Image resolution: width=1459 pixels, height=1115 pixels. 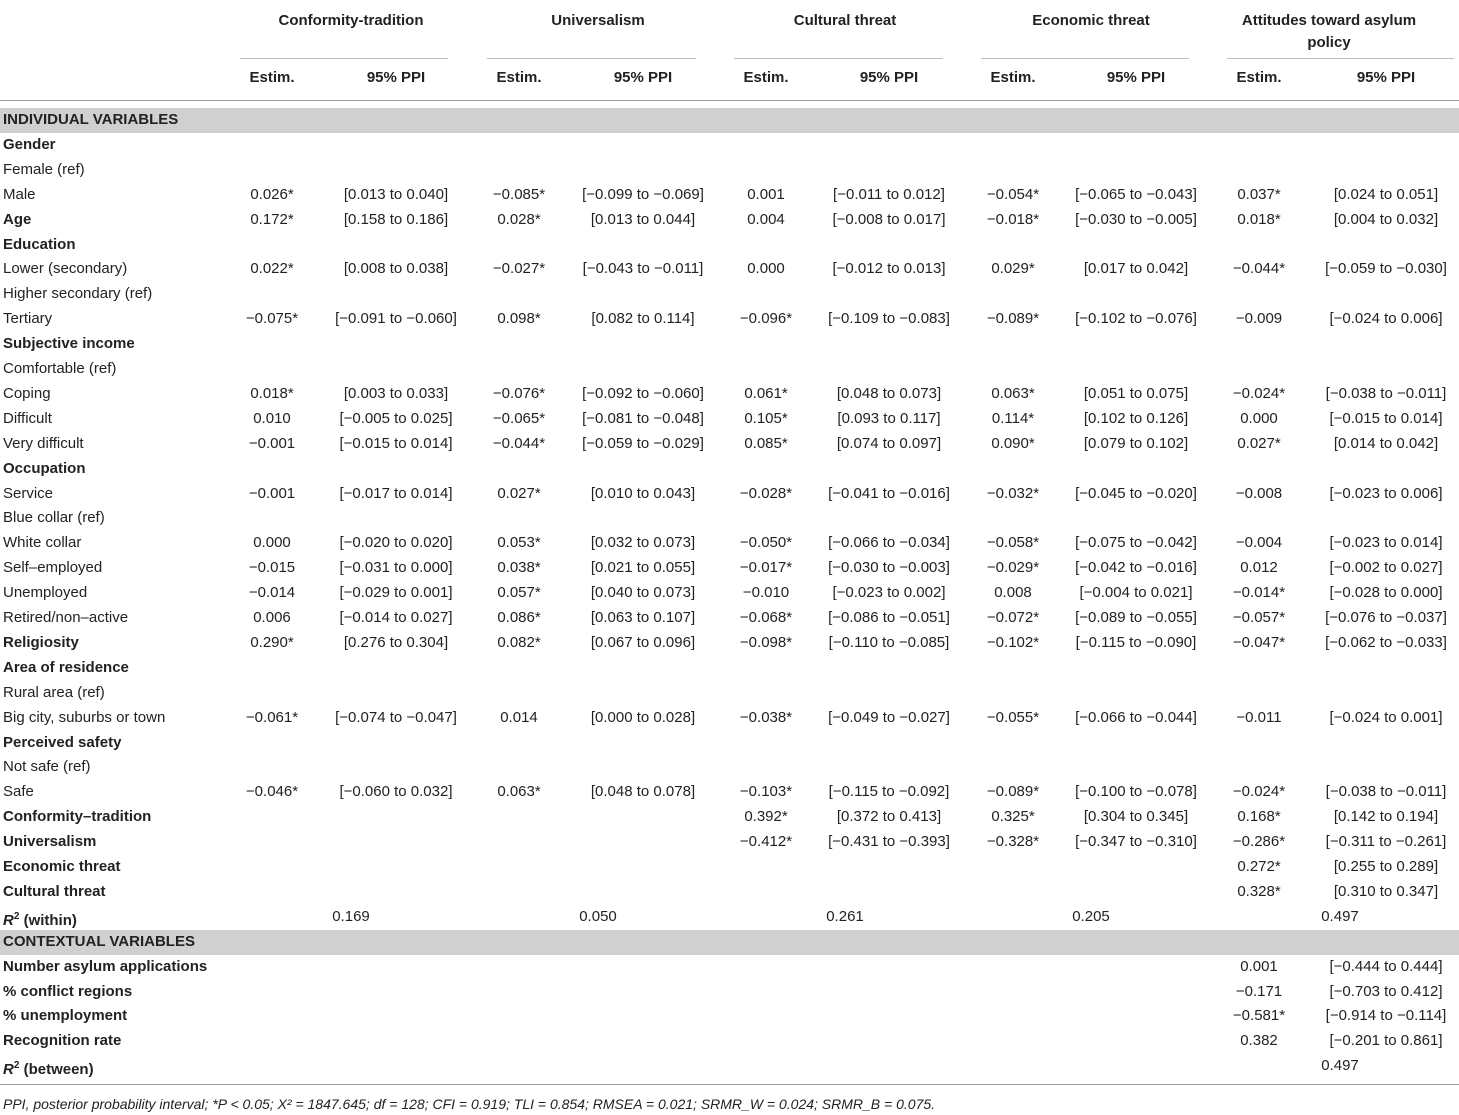 What do you see at coordinates (396, 418) in the screenshot?
I see `ppi-cell: [−0.005 to 0.025]` at bounding box center [396, 418].